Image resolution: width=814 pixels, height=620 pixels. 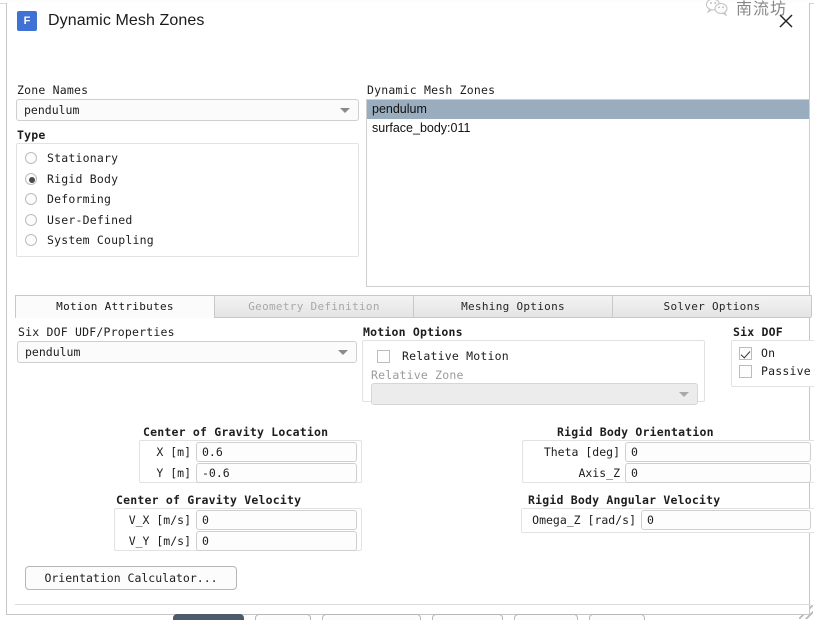 What do you see at coordinates (599, 473) in the screenshot?
I see `rb-orientation-axisz-label: Axis_Z` at bounding box center [599, 473].